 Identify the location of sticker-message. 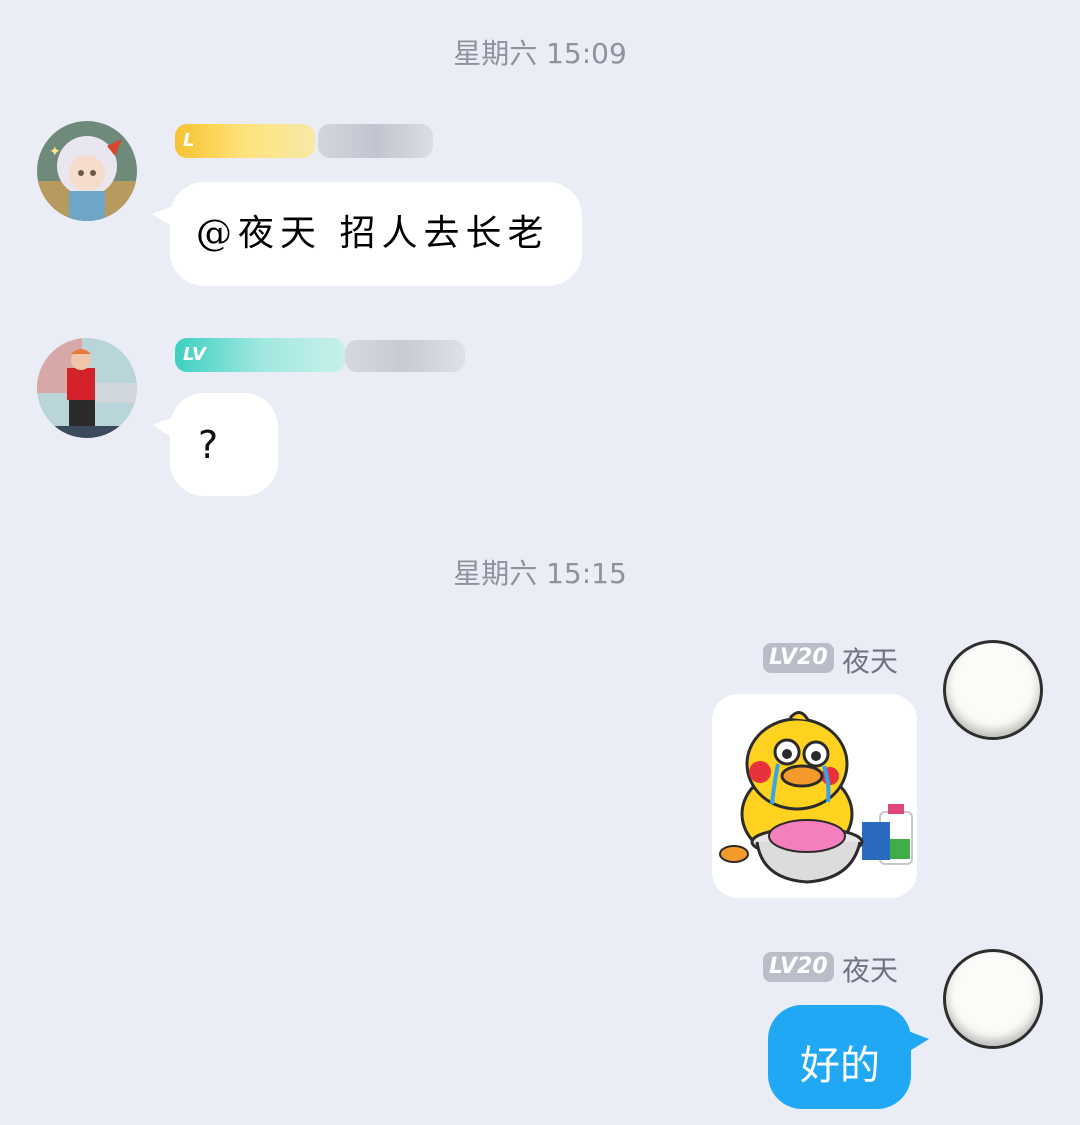
(814, 796).